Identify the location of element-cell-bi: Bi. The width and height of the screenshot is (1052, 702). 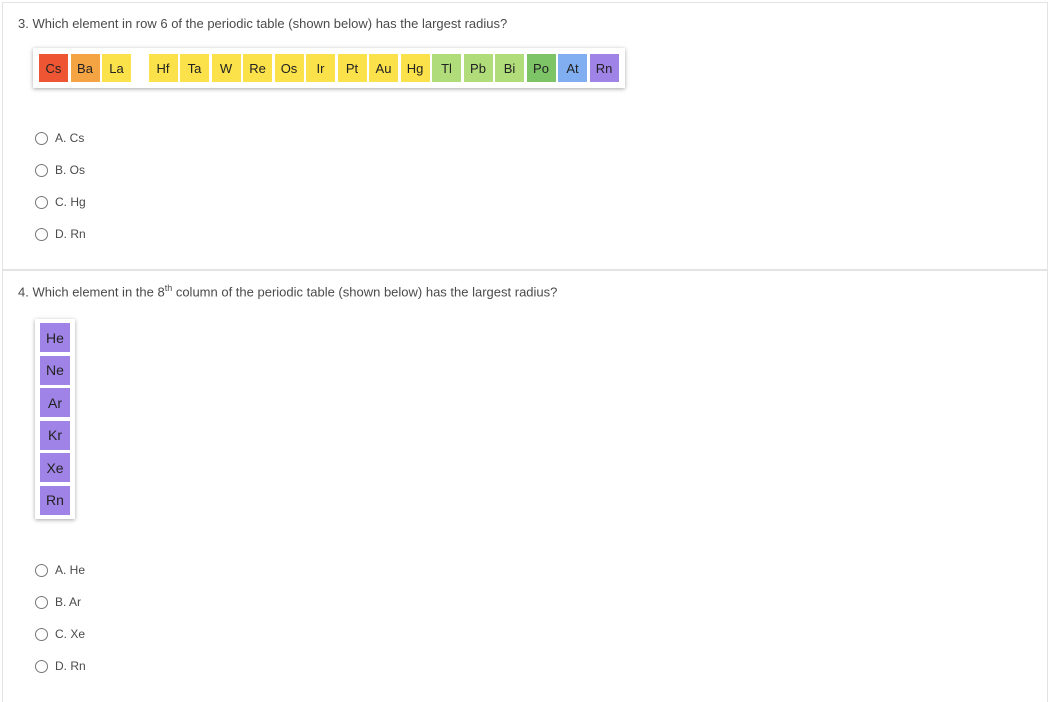
(509, 68).